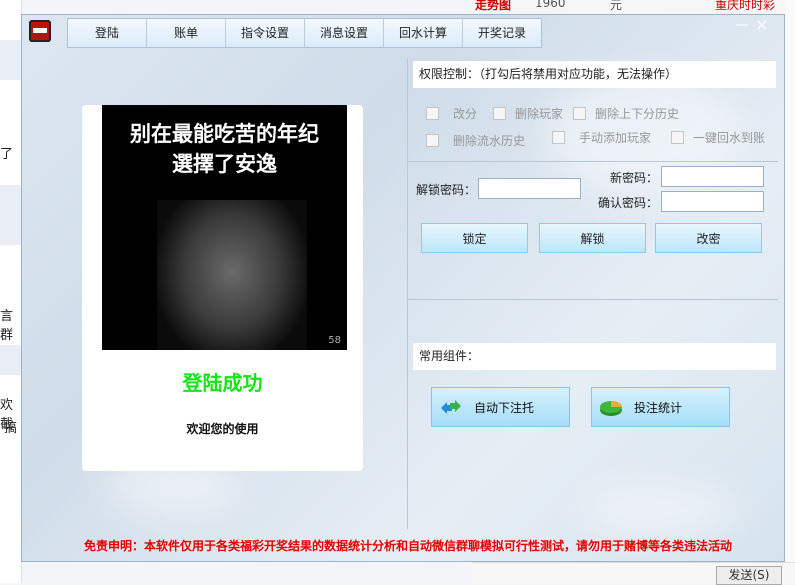 Image resolution: width=795 pixels, height=585 pixels. I want to click on panel-divider, so click(407, 294).